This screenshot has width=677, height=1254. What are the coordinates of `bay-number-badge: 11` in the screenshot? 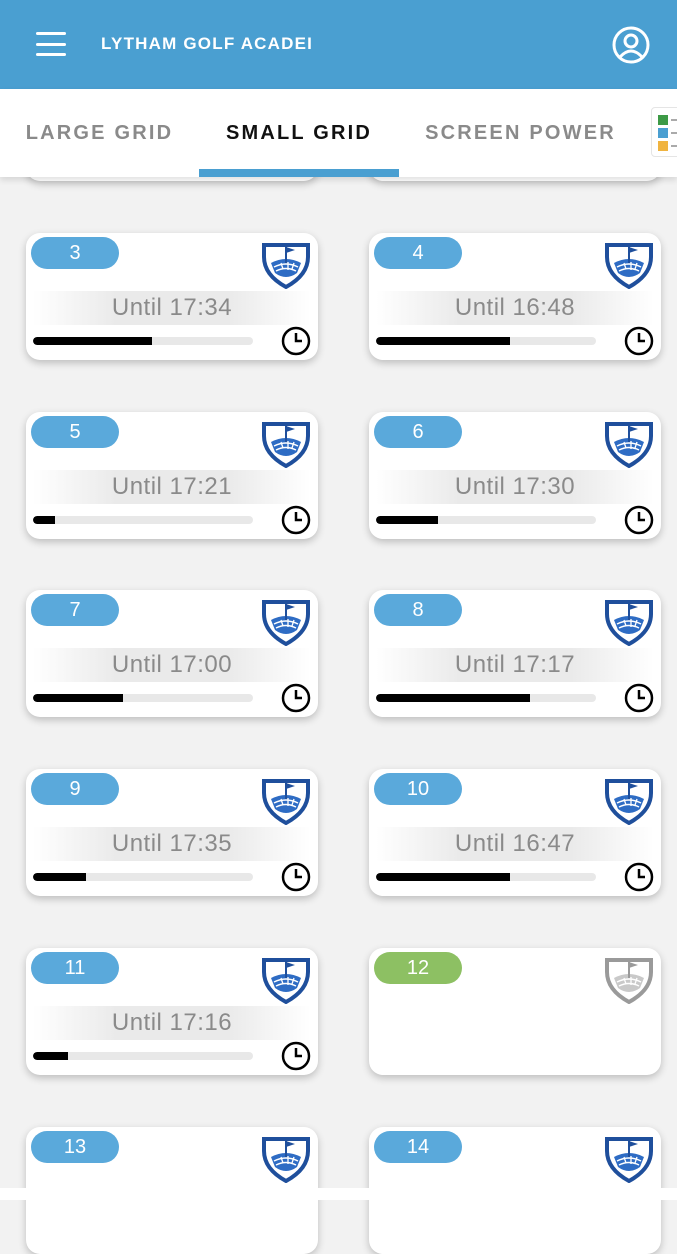 It's located at (75, 968).